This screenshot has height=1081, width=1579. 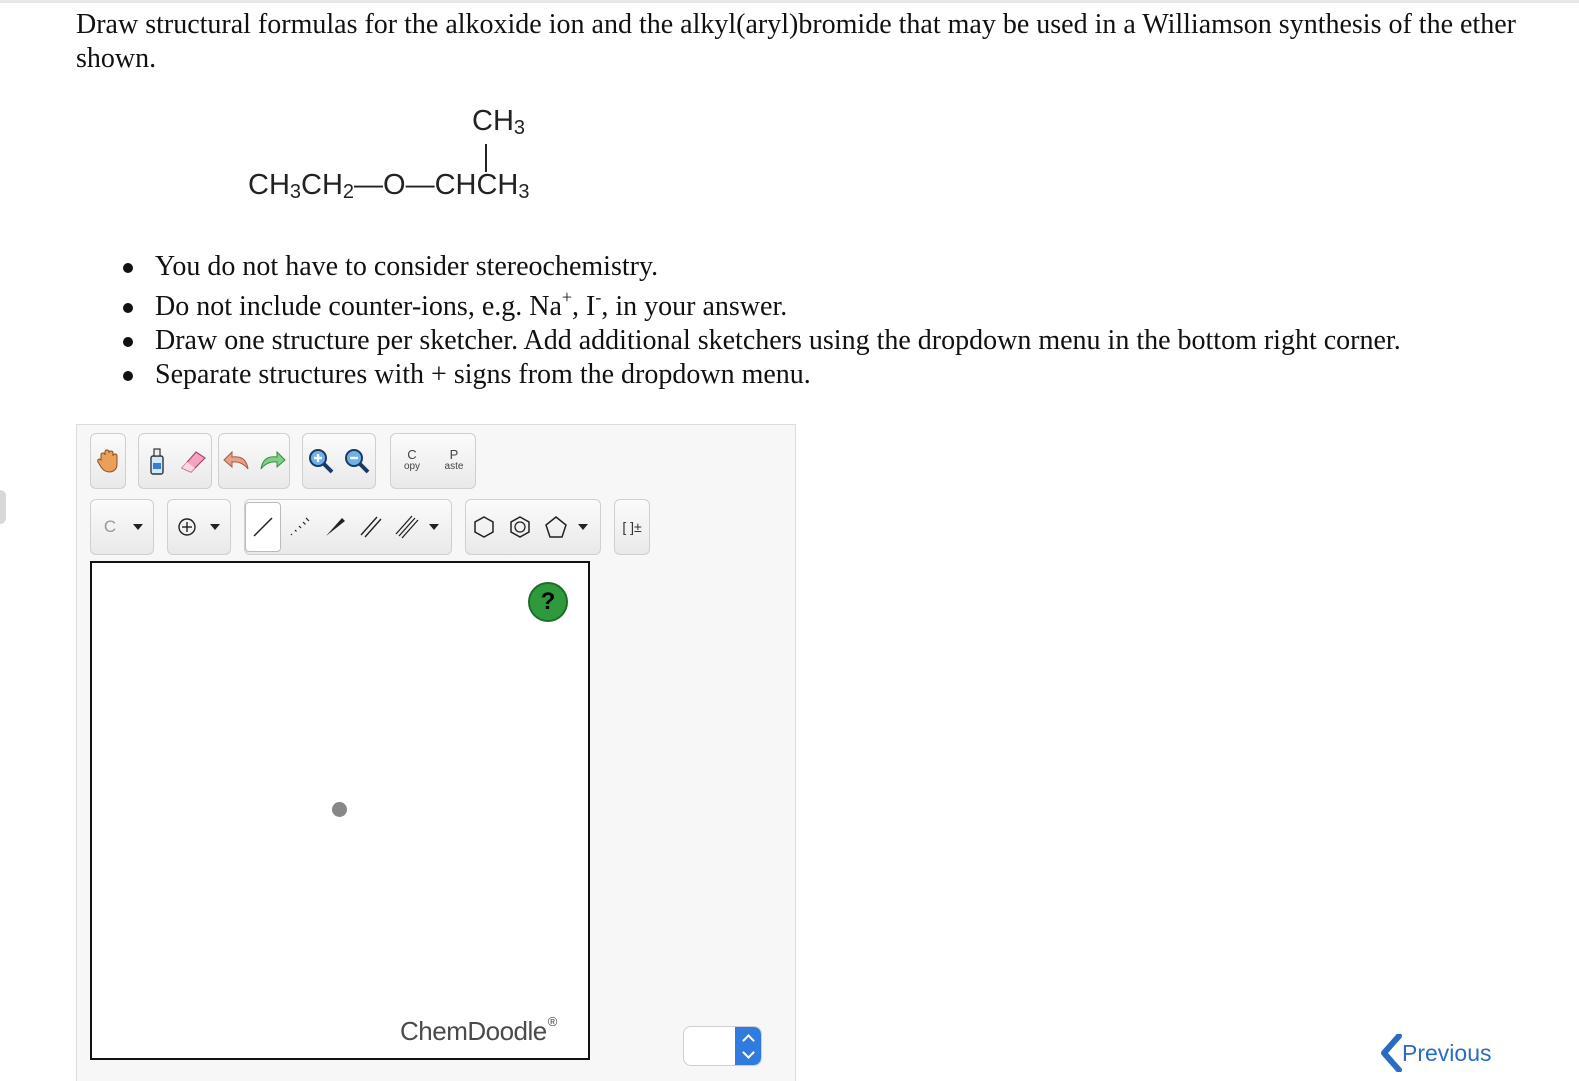 I want to click on benzene-tool, so click(x=520, y=527).